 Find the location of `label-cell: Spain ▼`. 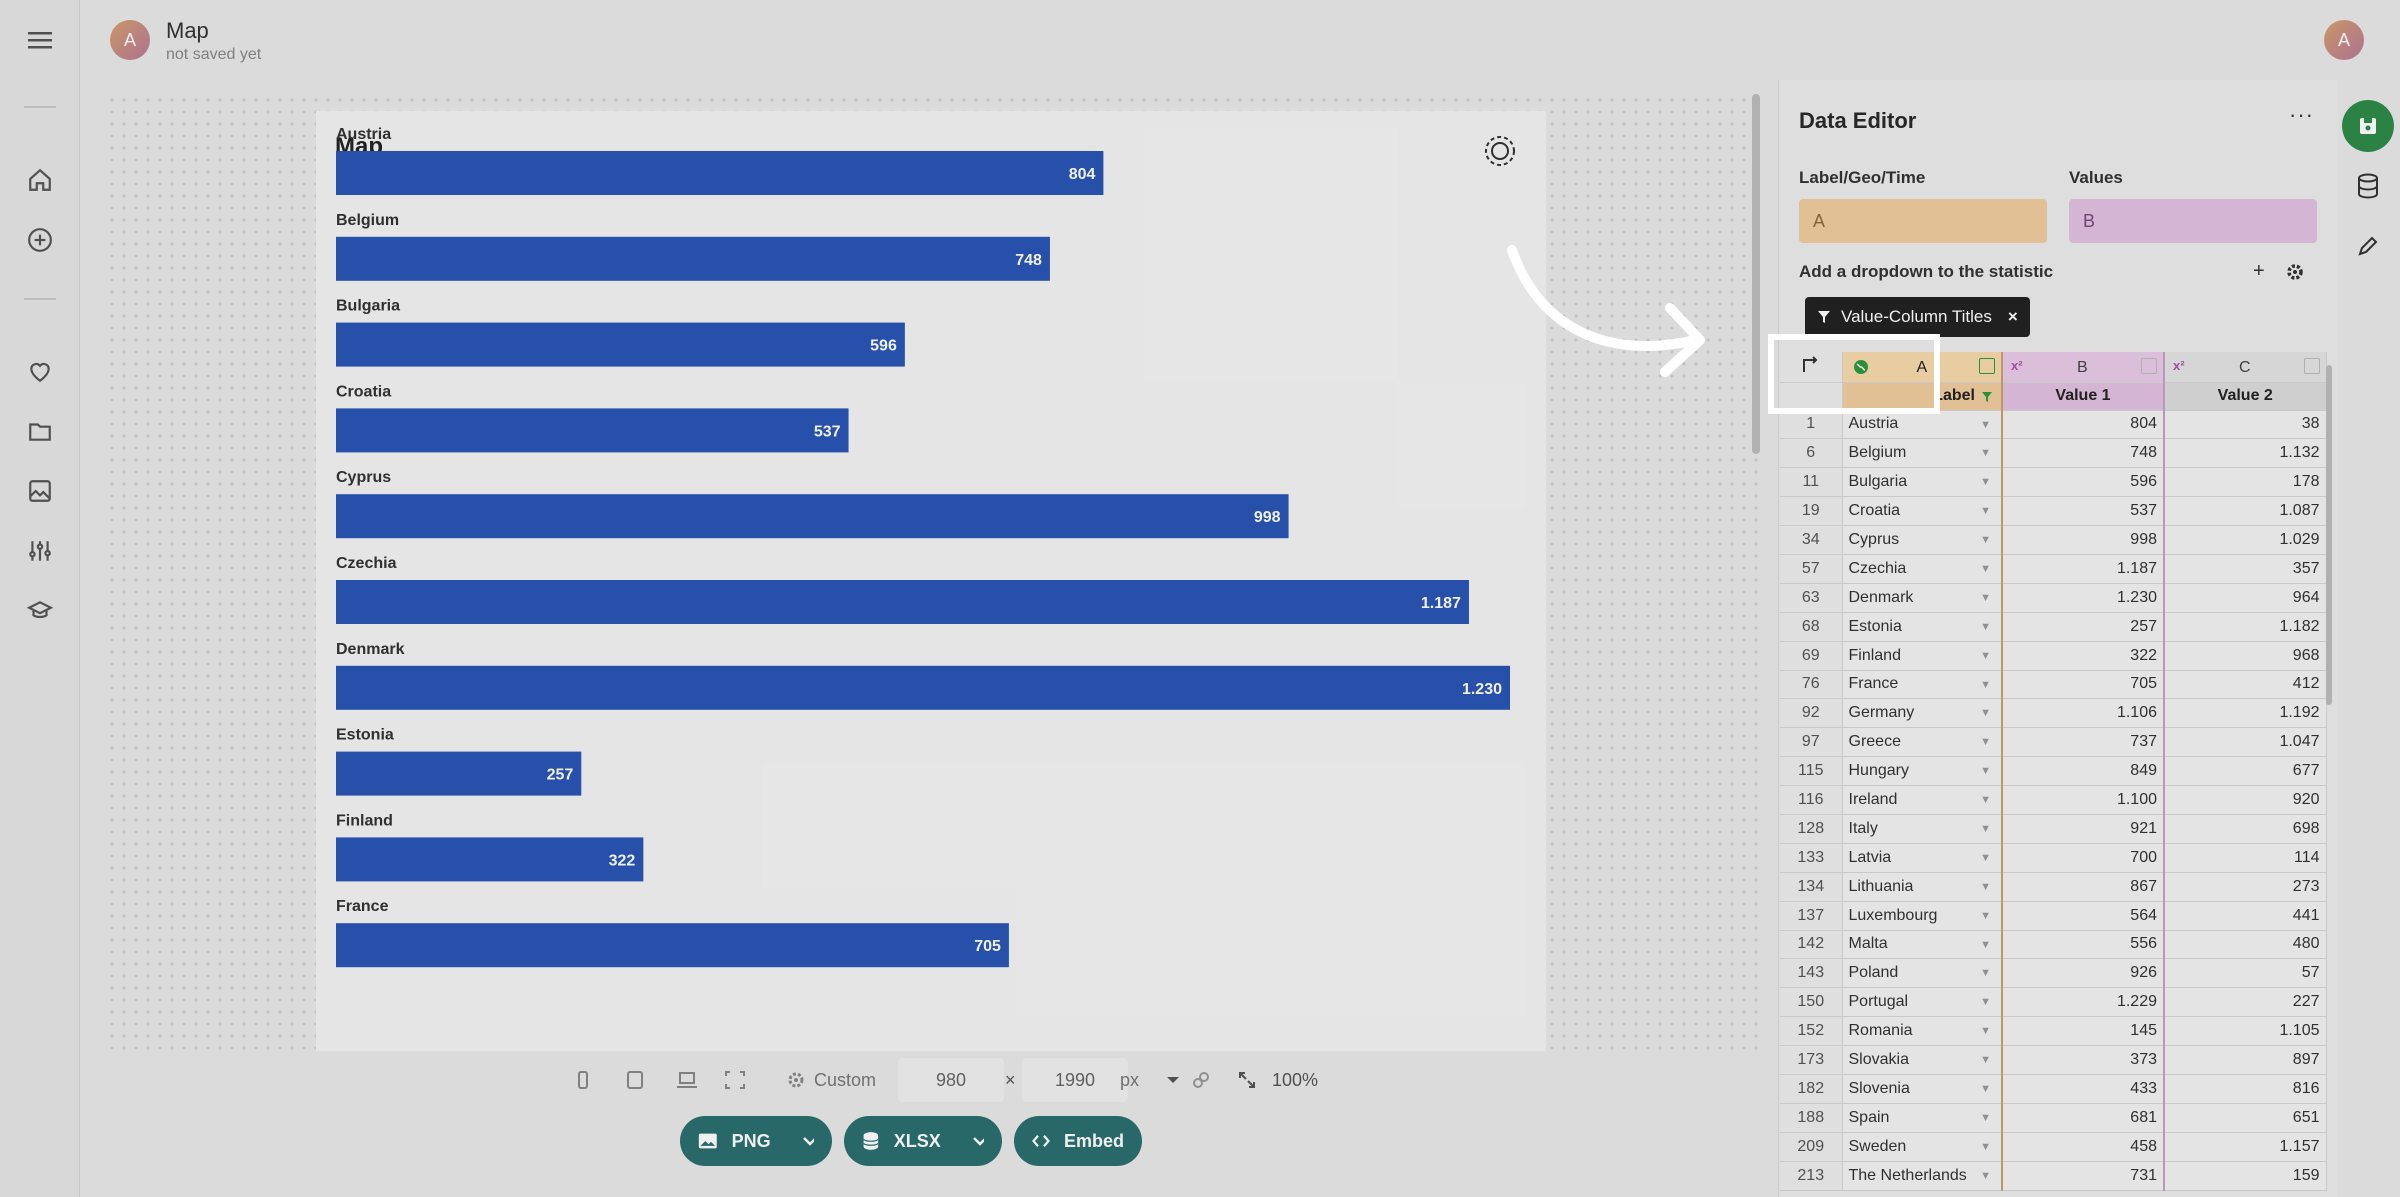

label-cell: Spain ▼ is located at coordinates (1922, 1118).